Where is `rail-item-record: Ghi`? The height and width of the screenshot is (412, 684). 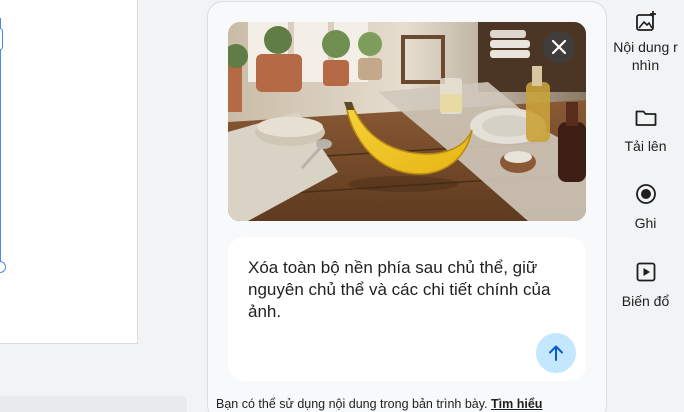
rail-item-record: Ghi is located at coordinates (645, 207).